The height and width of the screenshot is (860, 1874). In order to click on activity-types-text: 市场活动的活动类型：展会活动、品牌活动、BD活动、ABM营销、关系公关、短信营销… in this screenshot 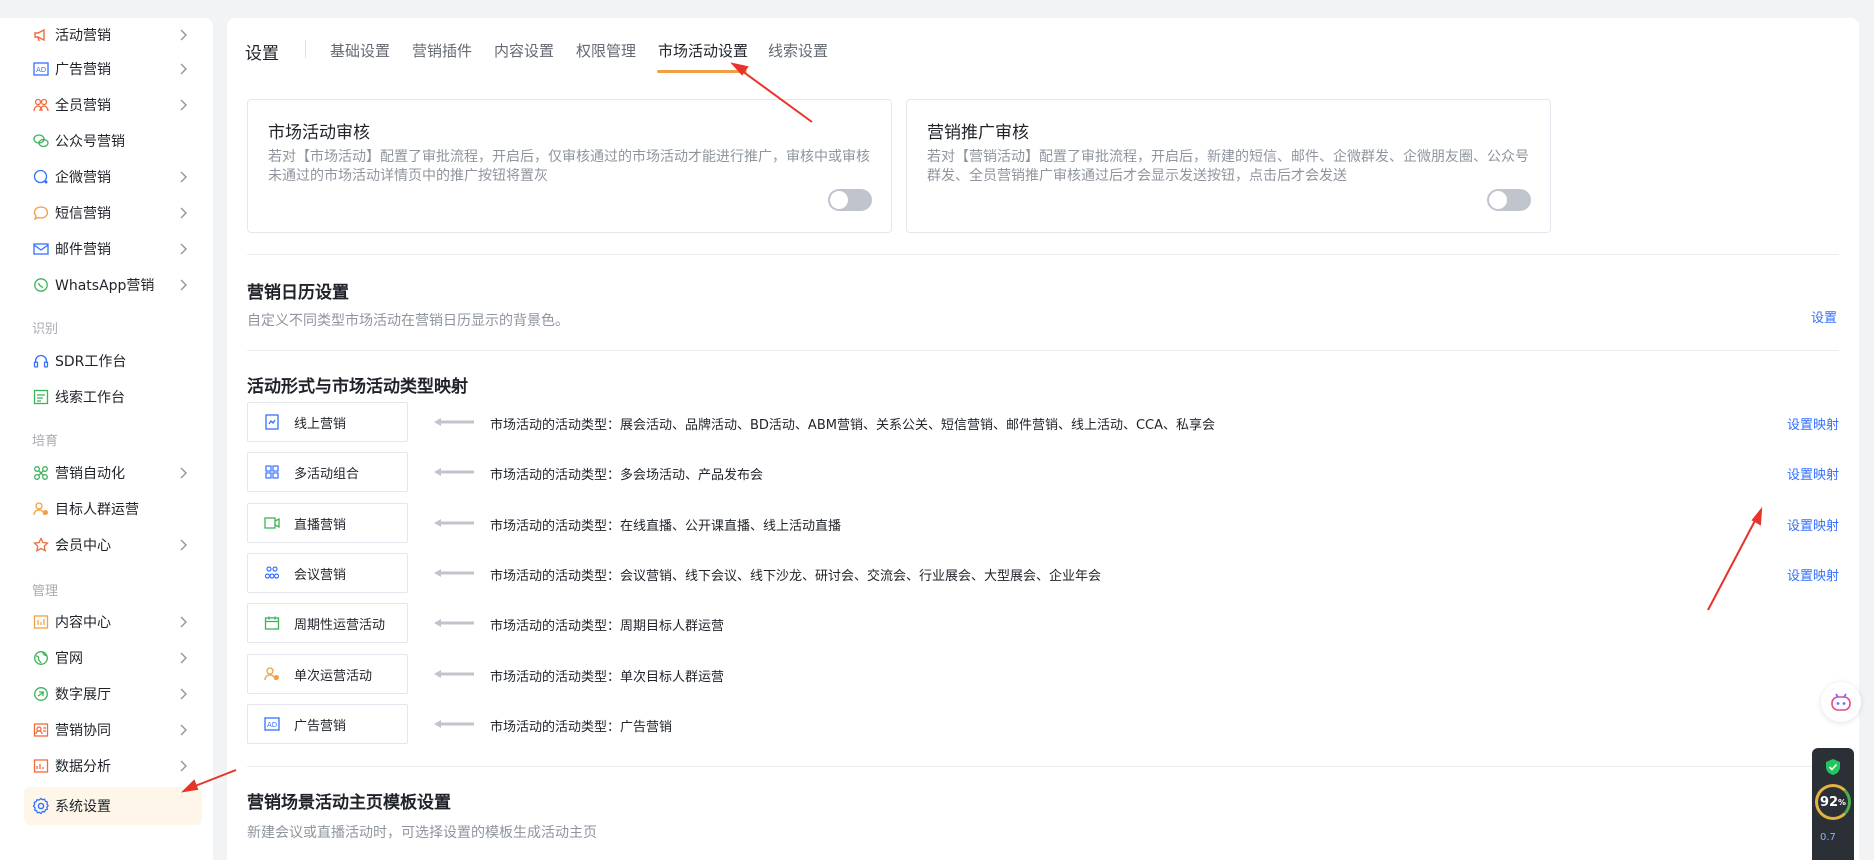, I will do `click(853, 425)`.